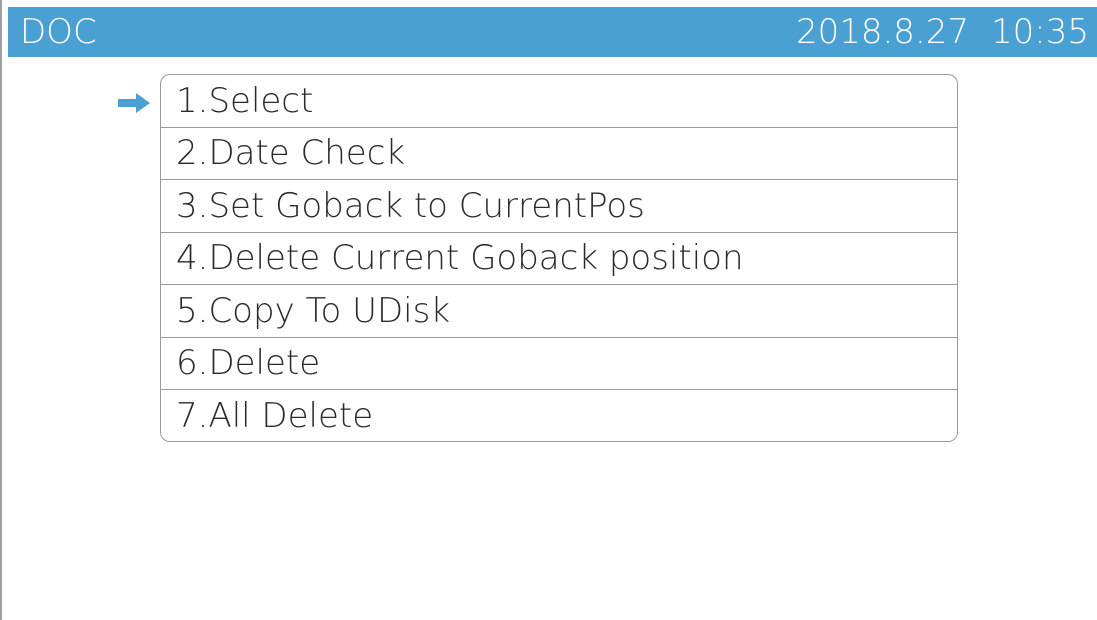 The width and height of the screenshot is (1097, 620). What do you see at coordinates (559, 311) in the screenshot?
I see `menu-item-copy-udisk: 5.Copy To UDisk` at bounding box center [559, 311].